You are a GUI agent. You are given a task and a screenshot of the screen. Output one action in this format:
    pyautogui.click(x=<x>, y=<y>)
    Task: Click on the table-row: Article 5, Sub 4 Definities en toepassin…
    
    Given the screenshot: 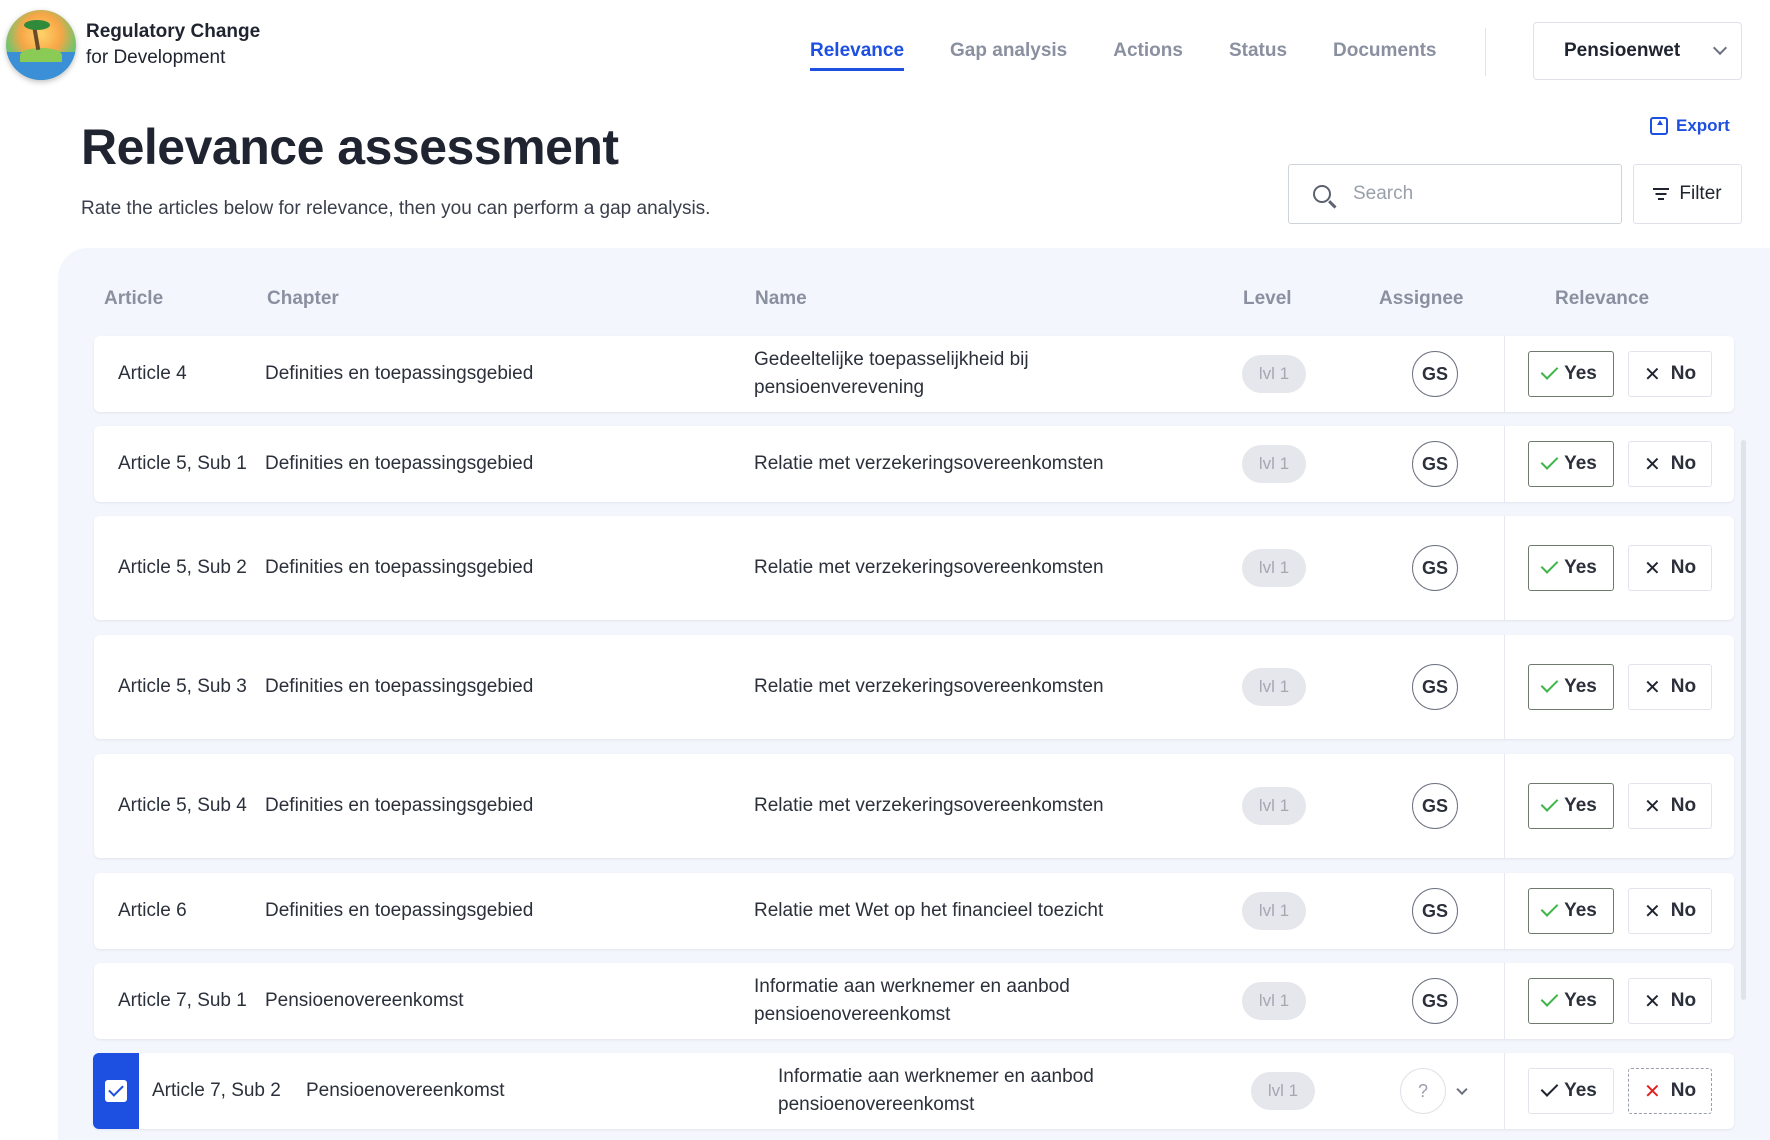 What is the action you would take?
    pyautogui.click(x=914, y=806)
    